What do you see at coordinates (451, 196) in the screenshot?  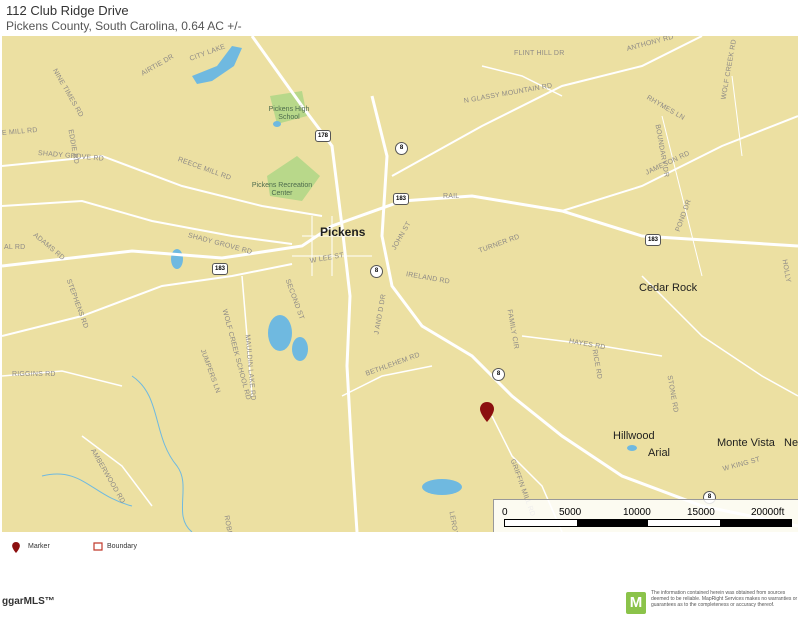 I see `label-rail: RAIL` at bounding box center [451, 196].